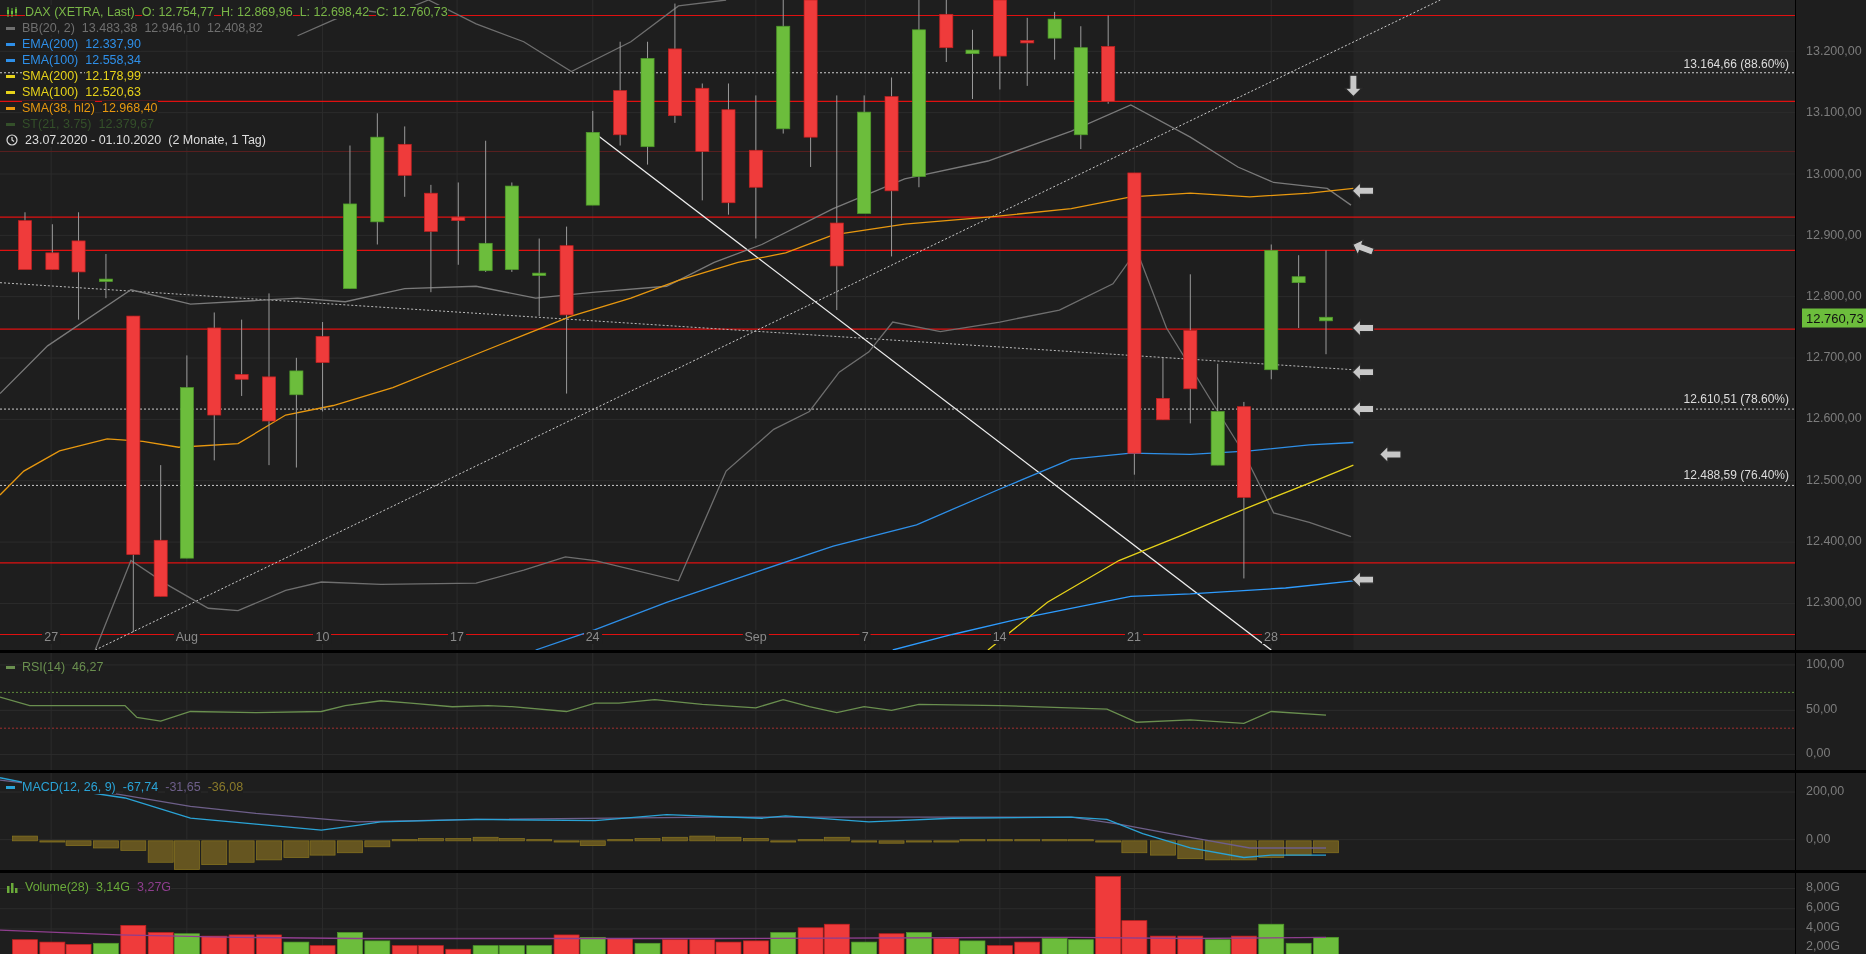 The image size is (1866, 954). What do you see at coordinates (1823, 946) in the screenshot?
I see `y-axis-label: 2,00G` at bounding box center [1823, 946].